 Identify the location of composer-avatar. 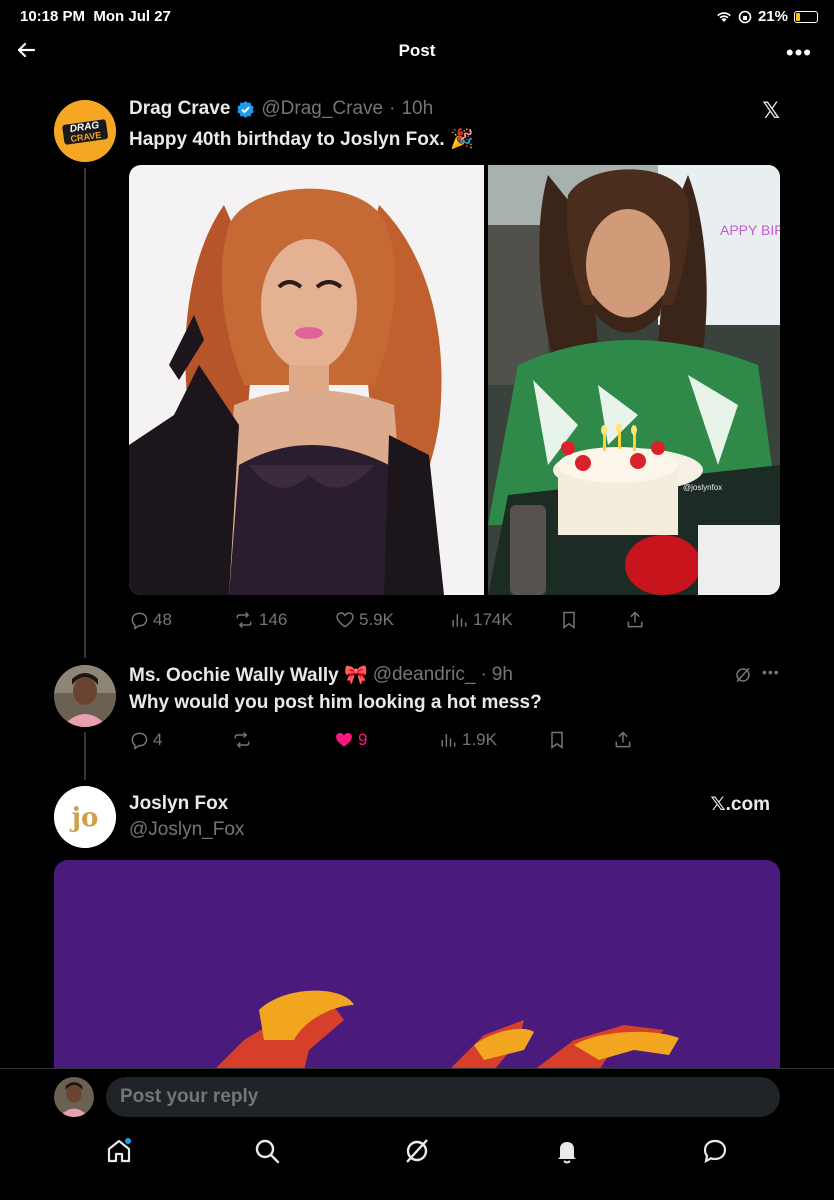
(74, 1097).